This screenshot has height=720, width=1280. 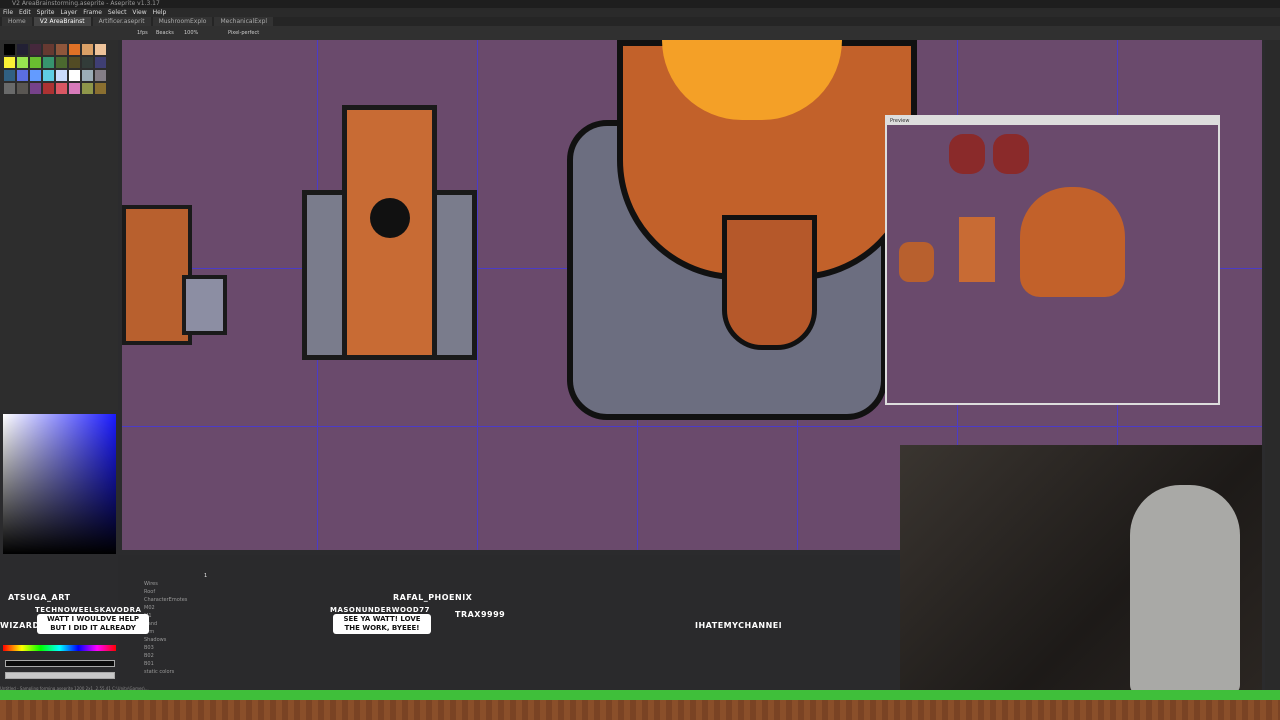 What do you see at coordinates (62, 21) in the screenshot?
I see `tab-areabrainst: V2 AreaBrainst` at bounding box center [62, 21].